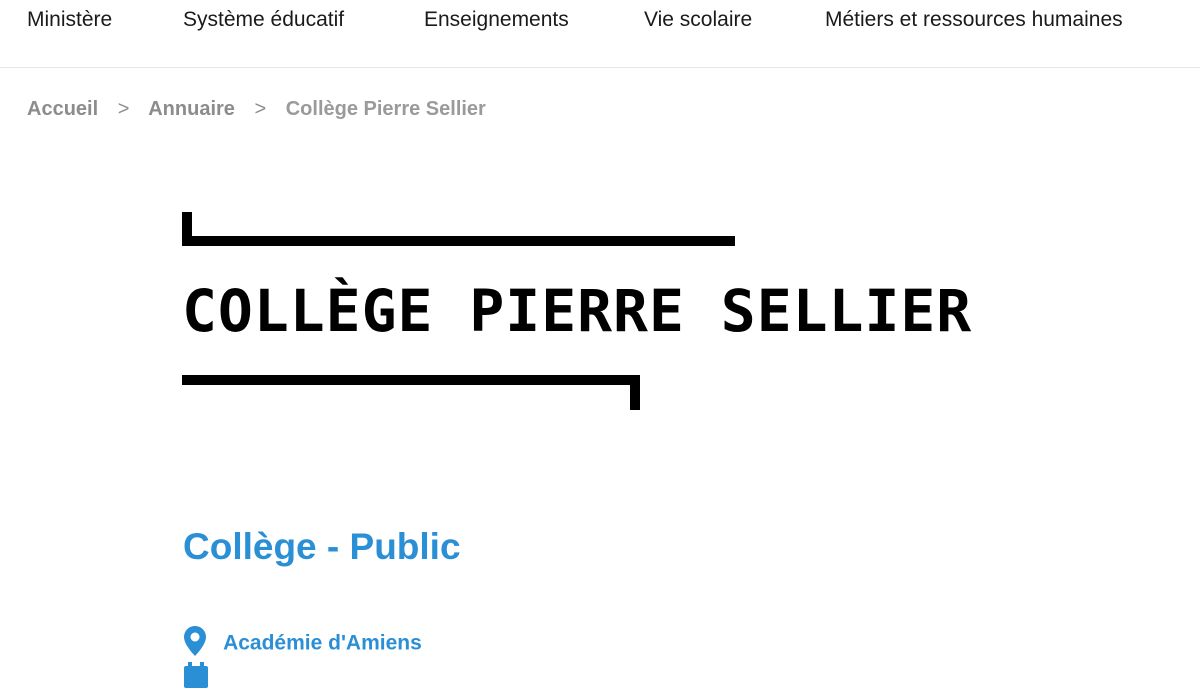 The image size is (1200, 694). Describe the element at coordinates (411, 392) in the screenshot. I see `title-frame-bottom` at that location.